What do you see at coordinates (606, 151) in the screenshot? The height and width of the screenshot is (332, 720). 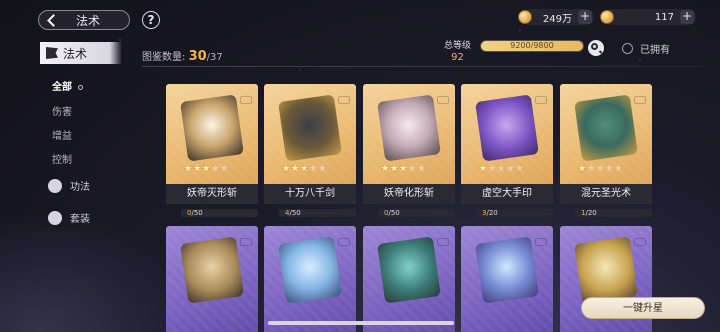 I see `spell-card: ★ ★ ★ ★ ★ 混元圣光术 1/20` at bounding box center [606, 151].